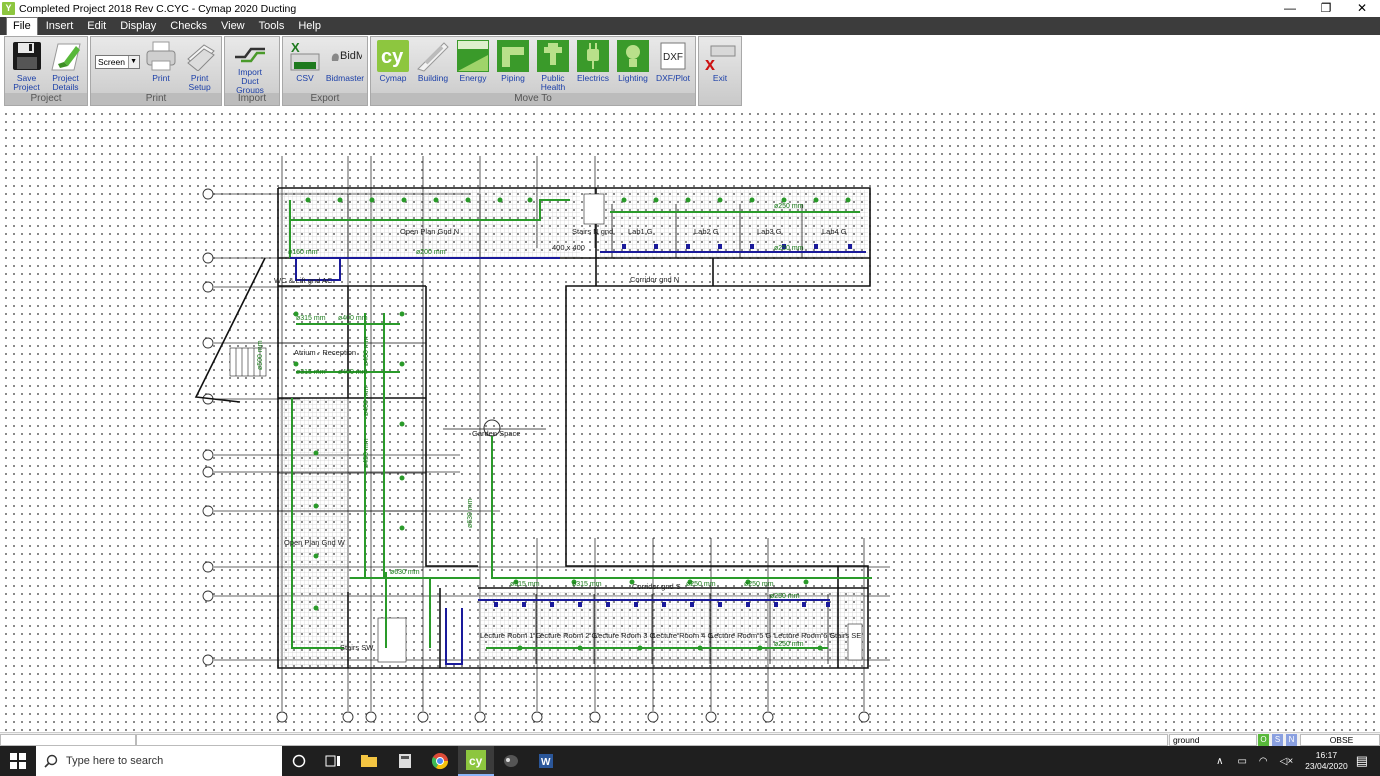 The height and width of the screenshot is (776, 1380). What do you see at coordinates (553, 67) in the screenshot?
I see `move-to-public-health-button: Public Health` at bounding box center [553, 67].